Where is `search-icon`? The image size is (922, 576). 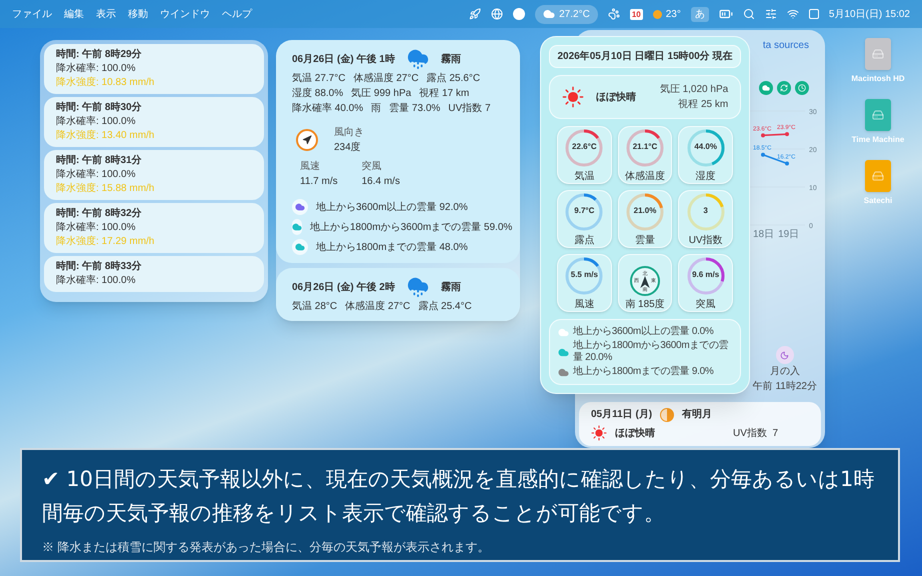 search-icon is located at coordinates (748, 14).